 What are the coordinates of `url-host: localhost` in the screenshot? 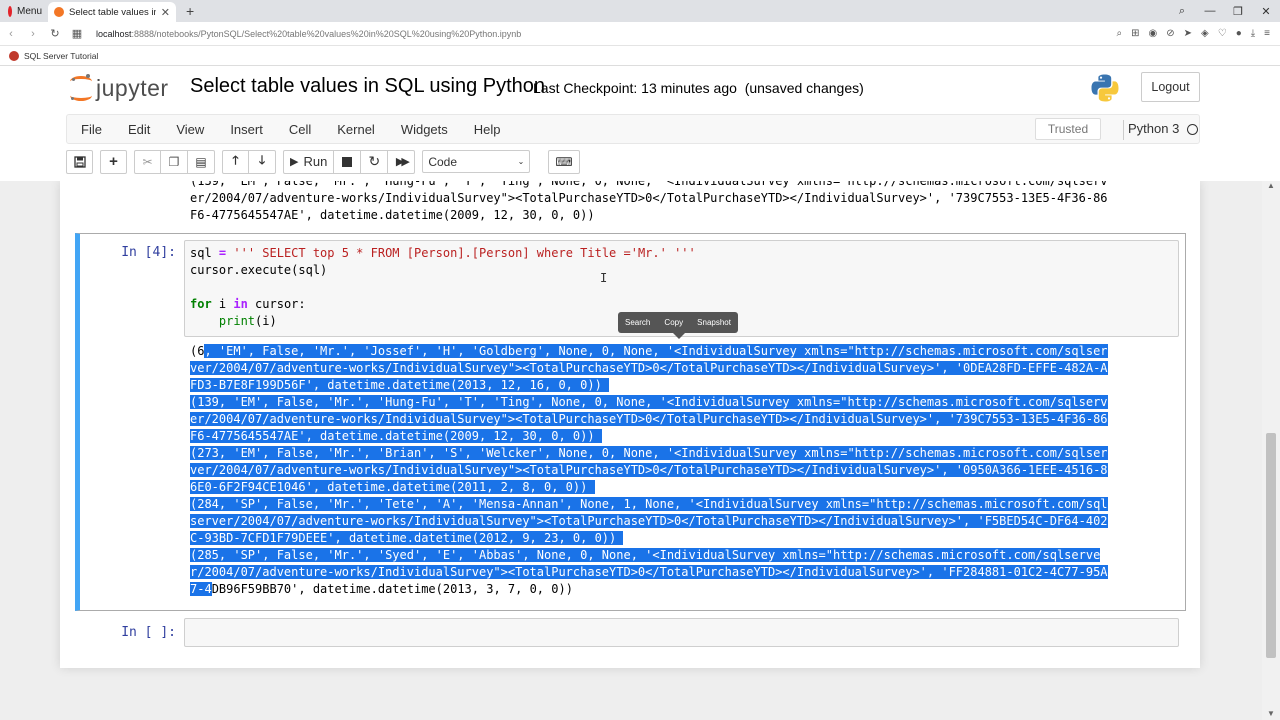 It's located at (114, 33).